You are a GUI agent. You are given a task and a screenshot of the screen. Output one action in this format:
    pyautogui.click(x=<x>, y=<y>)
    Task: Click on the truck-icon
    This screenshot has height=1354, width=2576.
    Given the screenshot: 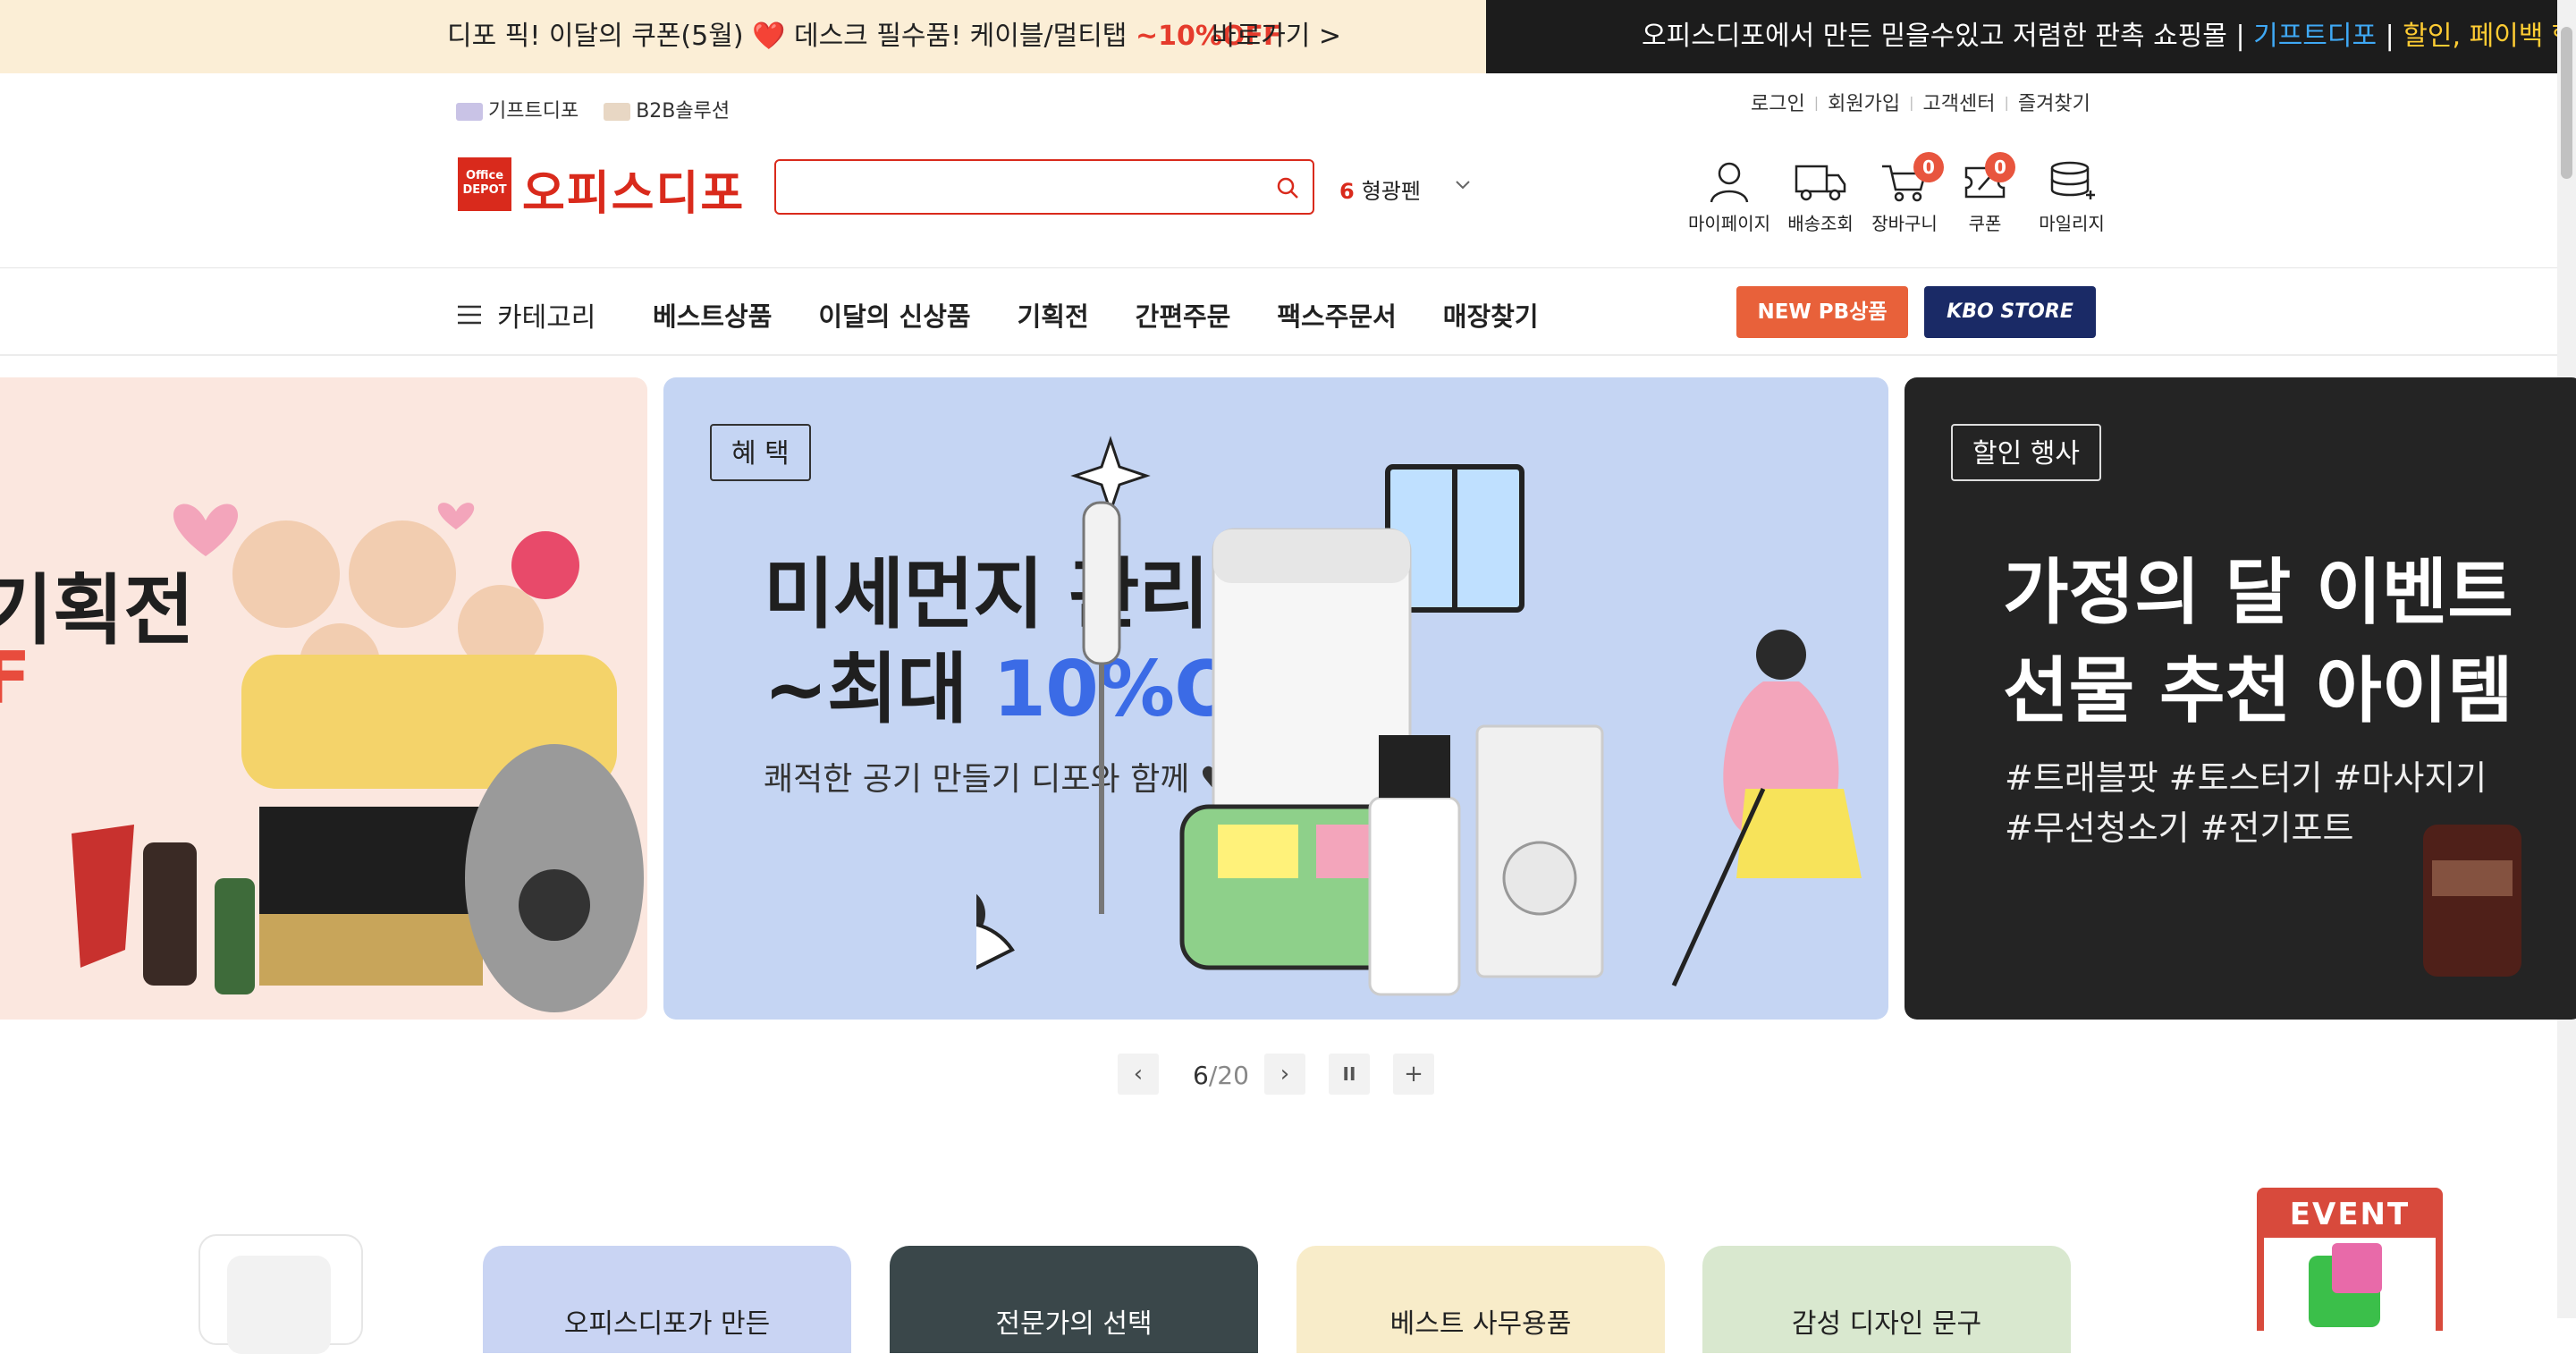 What is the action you would take?
    pyautogui.click(x=1820, y=183)
    